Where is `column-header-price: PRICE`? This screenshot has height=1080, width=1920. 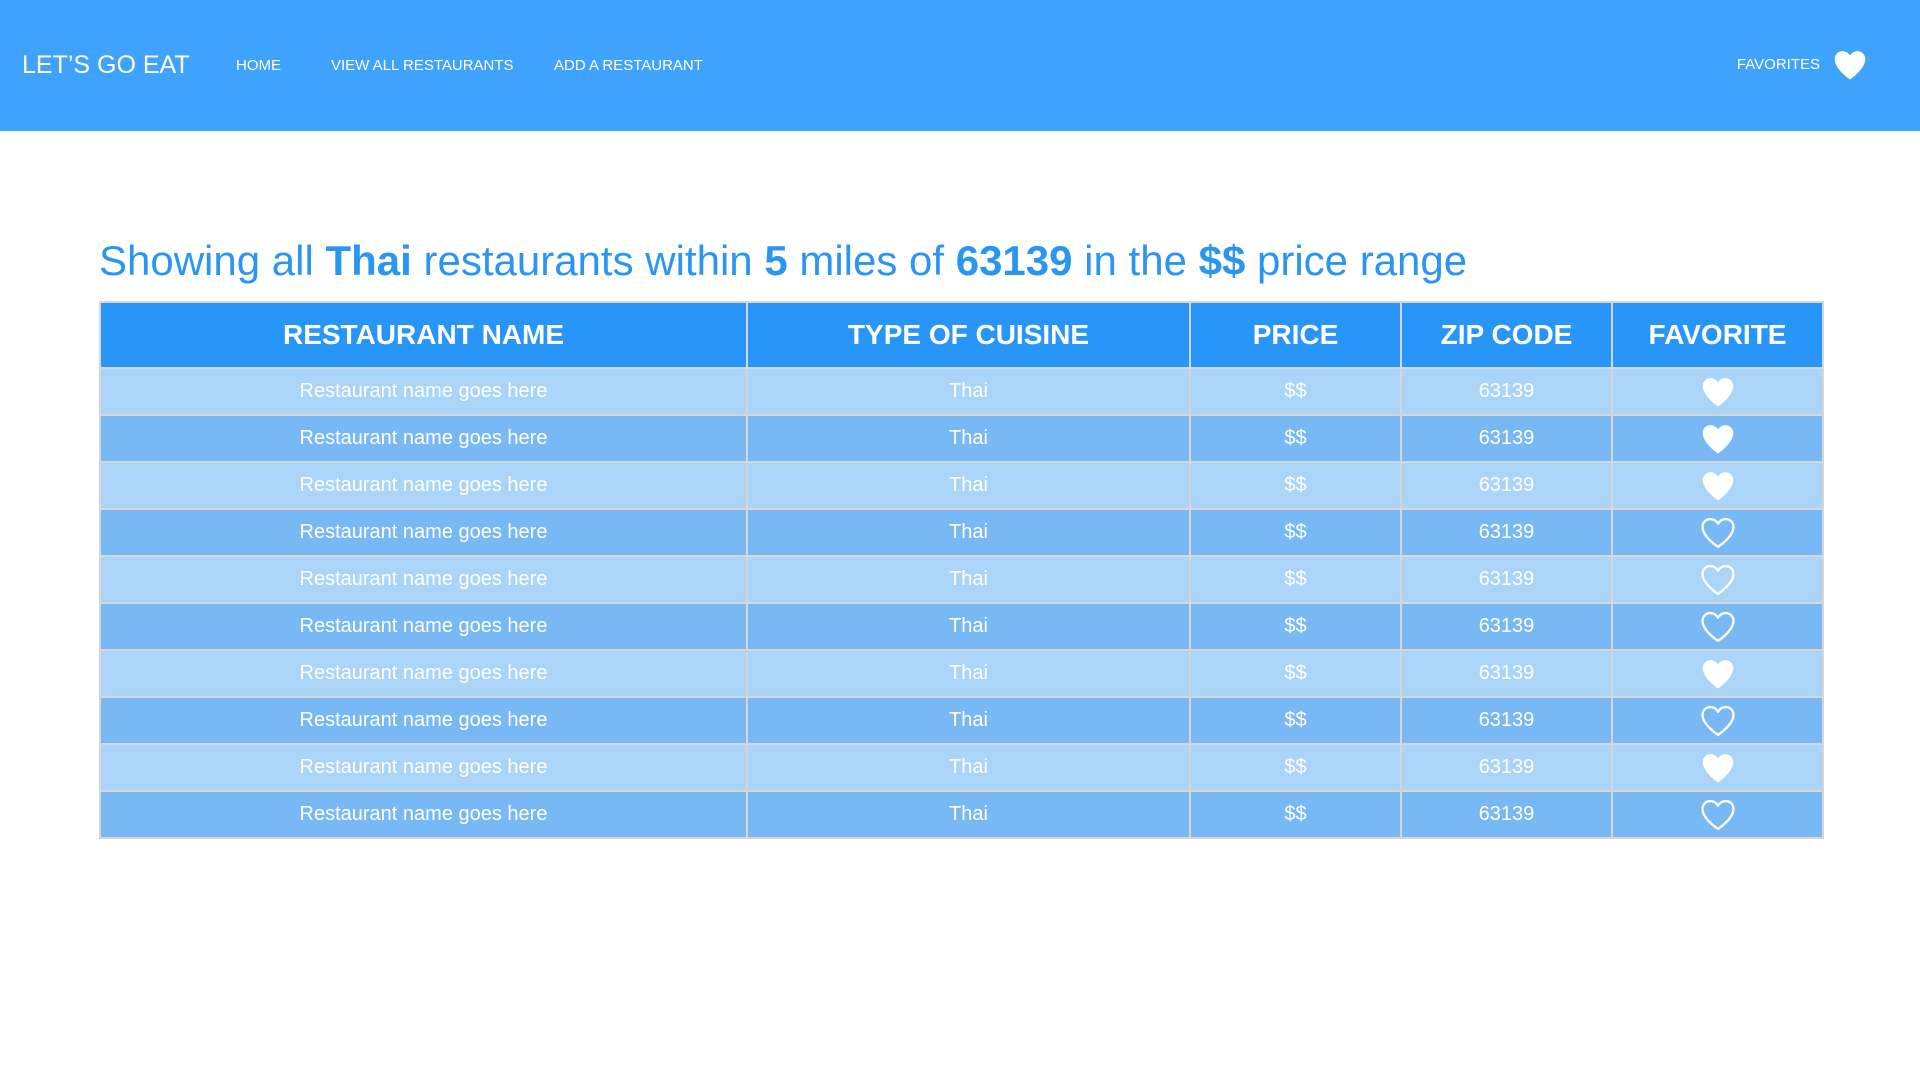
column-header-price: PRICE is located at coordinates (1295, 335).